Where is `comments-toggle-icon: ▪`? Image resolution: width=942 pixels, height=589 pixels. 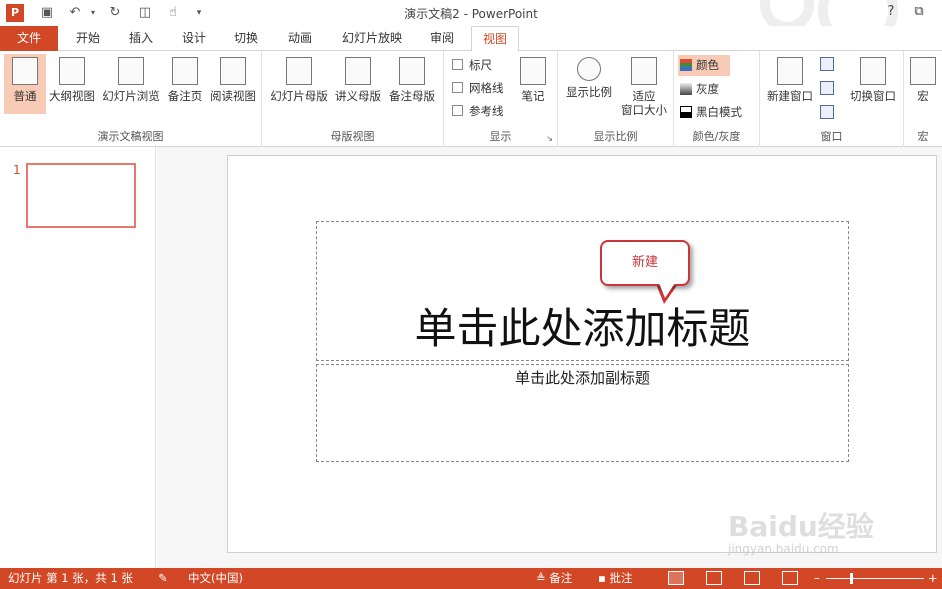 comments-toggle-icon: ▪ is located at coordinates (604, 578).